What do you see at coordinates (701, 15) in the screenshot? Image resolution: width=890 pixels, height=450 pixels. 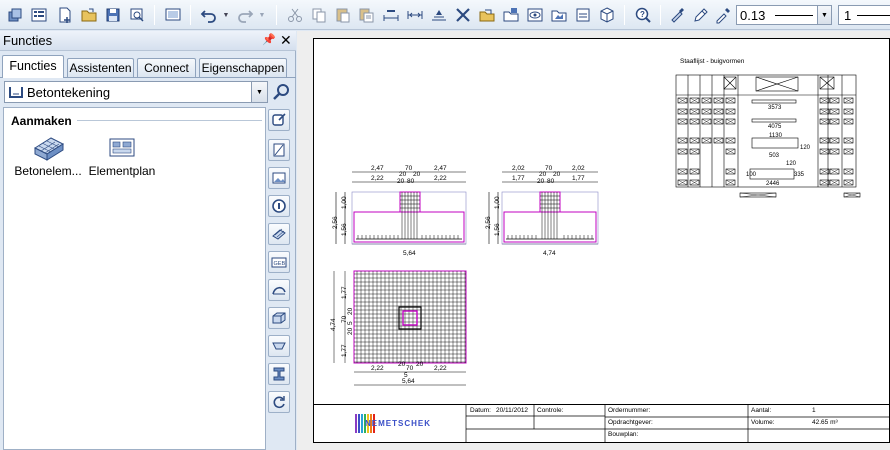 I see `pencil-icon` at bounding box center [701, 15].